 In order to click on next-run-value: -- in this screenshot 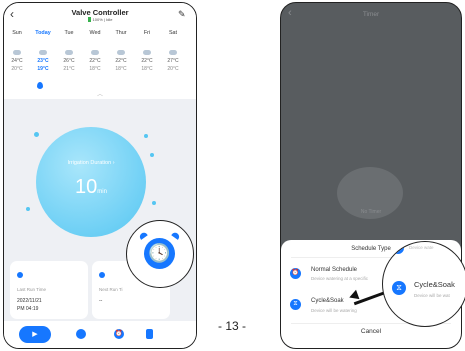, I will do `click(101, 301)`.